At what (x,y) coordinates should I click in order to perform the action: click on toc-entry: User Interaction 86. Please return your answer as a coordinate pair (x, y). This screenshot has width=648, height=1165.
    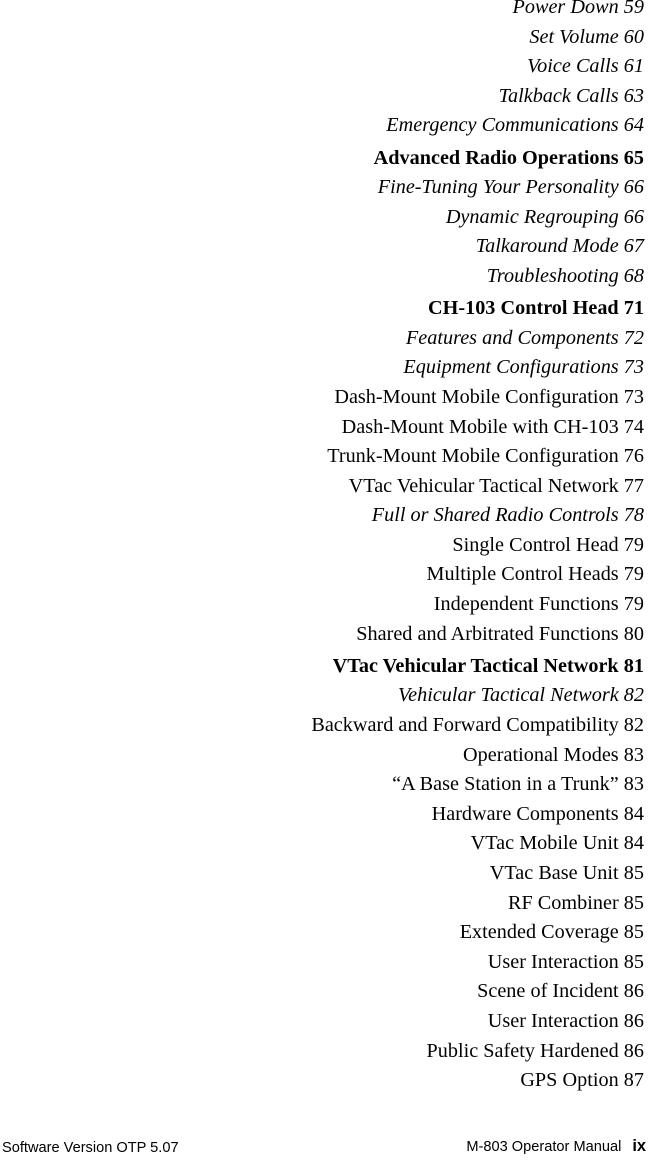
    Looking at the image, I should click on (322, 1022).